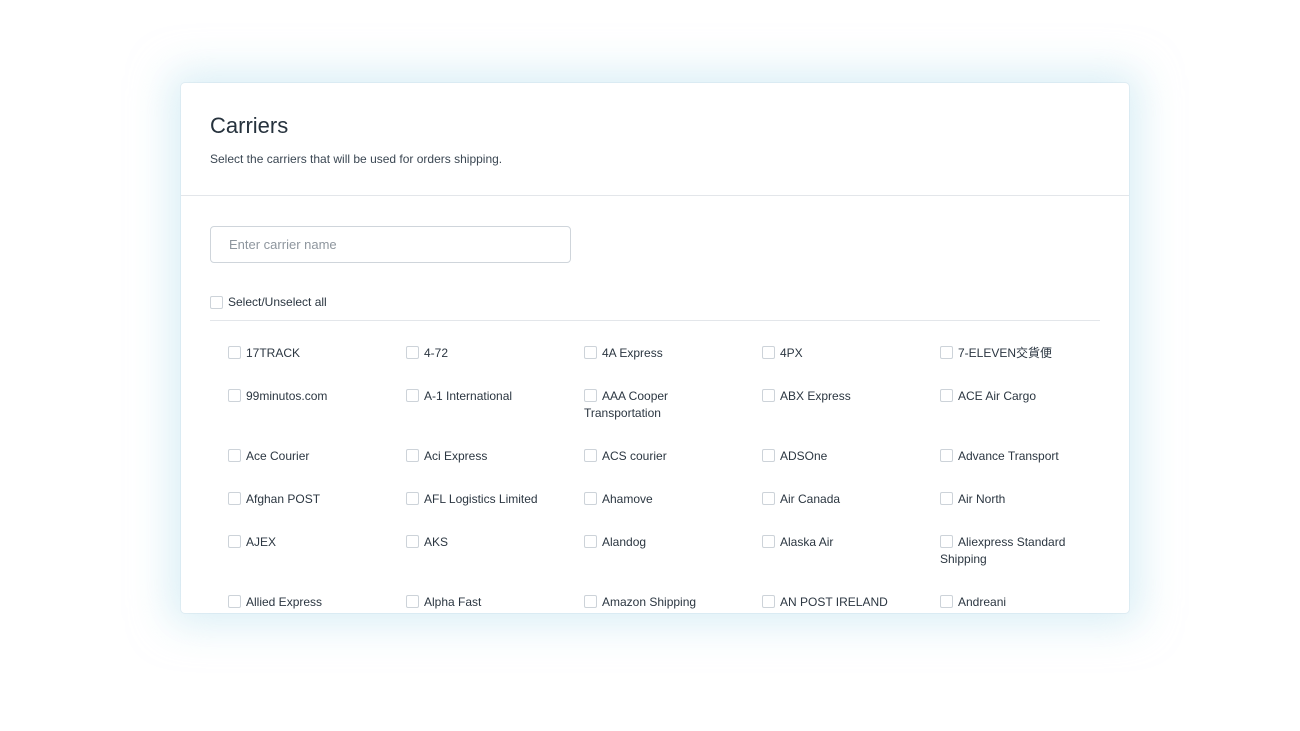 Image resolution: width=1300 pixels, height=731 pixels. Describe the element at coordinates (317, 405) in the screenshot. I see `carrier-option: 99minutos.com` at that location.